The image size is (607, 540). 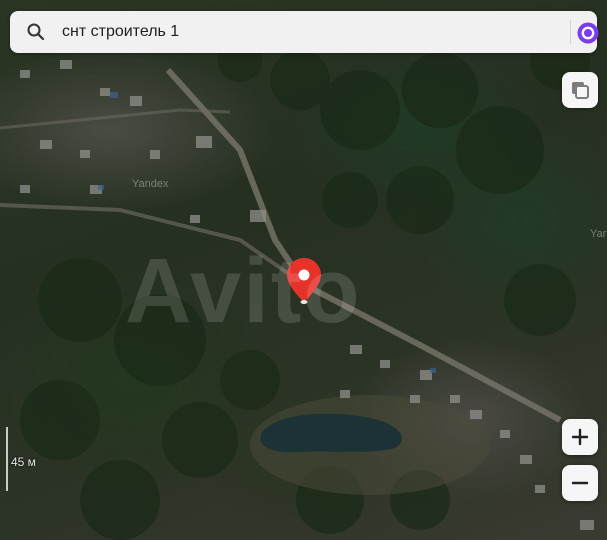 I want to click on scale-bar, so click(x=7, y=459).